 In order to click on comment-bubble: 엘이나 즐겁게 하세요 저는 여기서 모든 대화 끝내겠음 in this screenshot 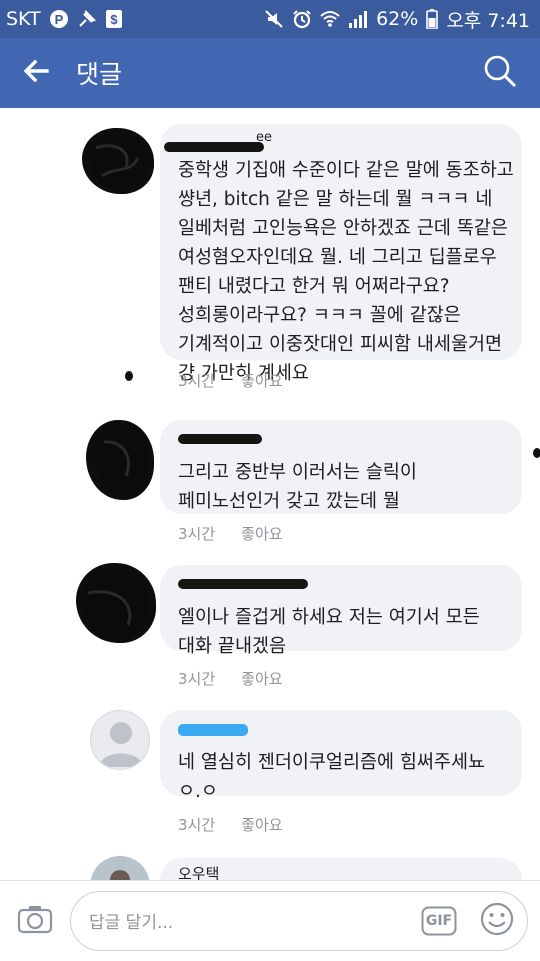, I will do `click(341, 611)`.